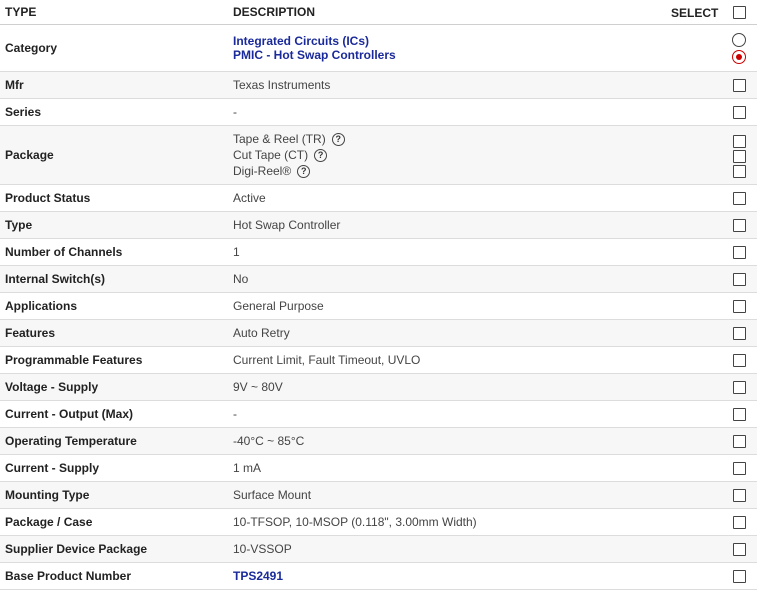 This screenshot has width=757, height=592. What do you see at coordinates (378, 252) in the screenshot?
I see `table-row: Number of Channels 1` at bounding box center [378, 252].